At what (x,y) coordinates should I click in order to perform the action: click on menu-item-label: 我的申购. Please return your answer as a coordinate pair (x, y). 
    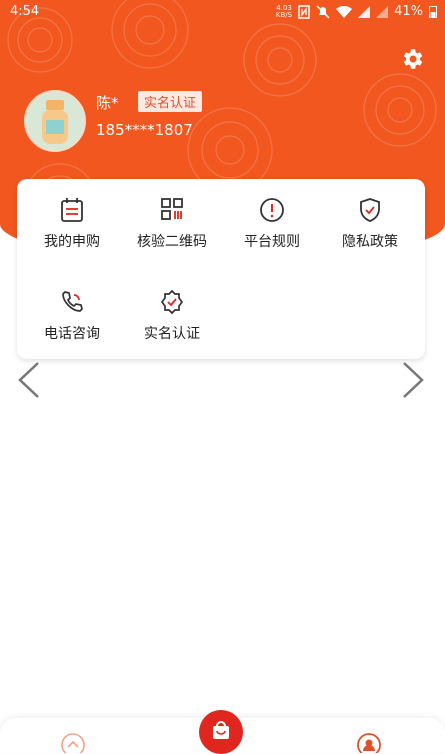
    Looking at the image, I should click on (72, 242).